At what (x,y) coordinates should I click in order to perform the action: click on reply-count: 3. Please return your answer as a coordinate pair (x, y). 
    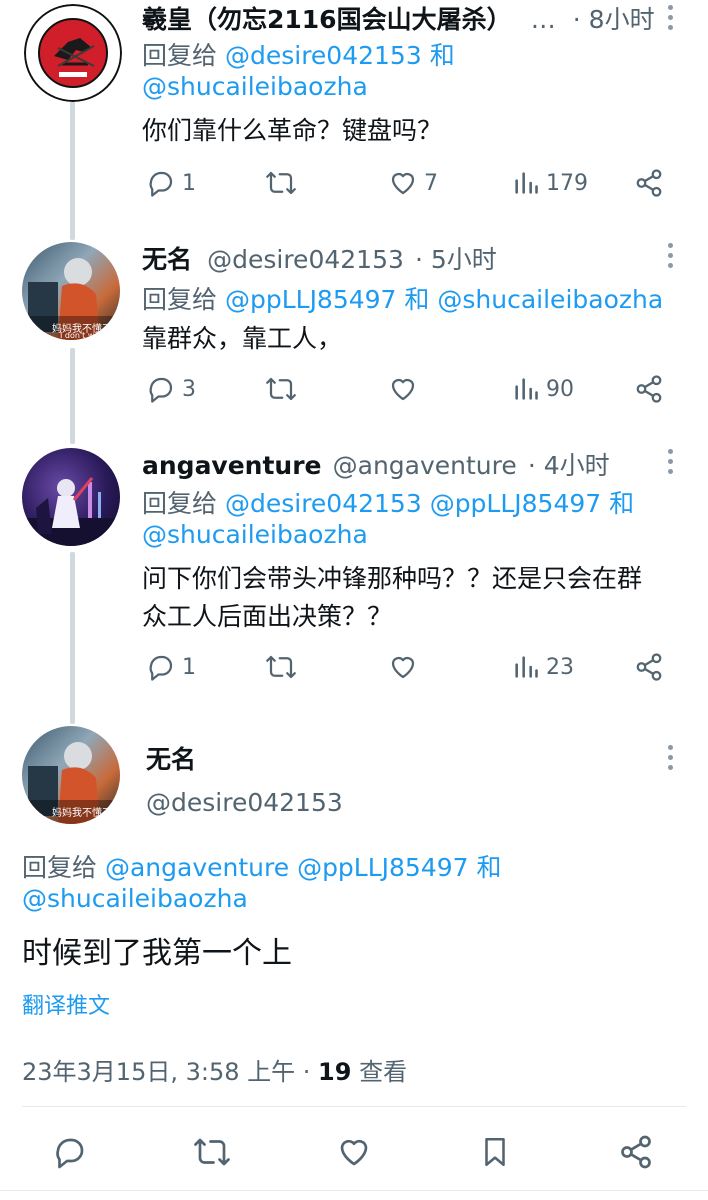
    Looking at the image, I should click on (189, 389).